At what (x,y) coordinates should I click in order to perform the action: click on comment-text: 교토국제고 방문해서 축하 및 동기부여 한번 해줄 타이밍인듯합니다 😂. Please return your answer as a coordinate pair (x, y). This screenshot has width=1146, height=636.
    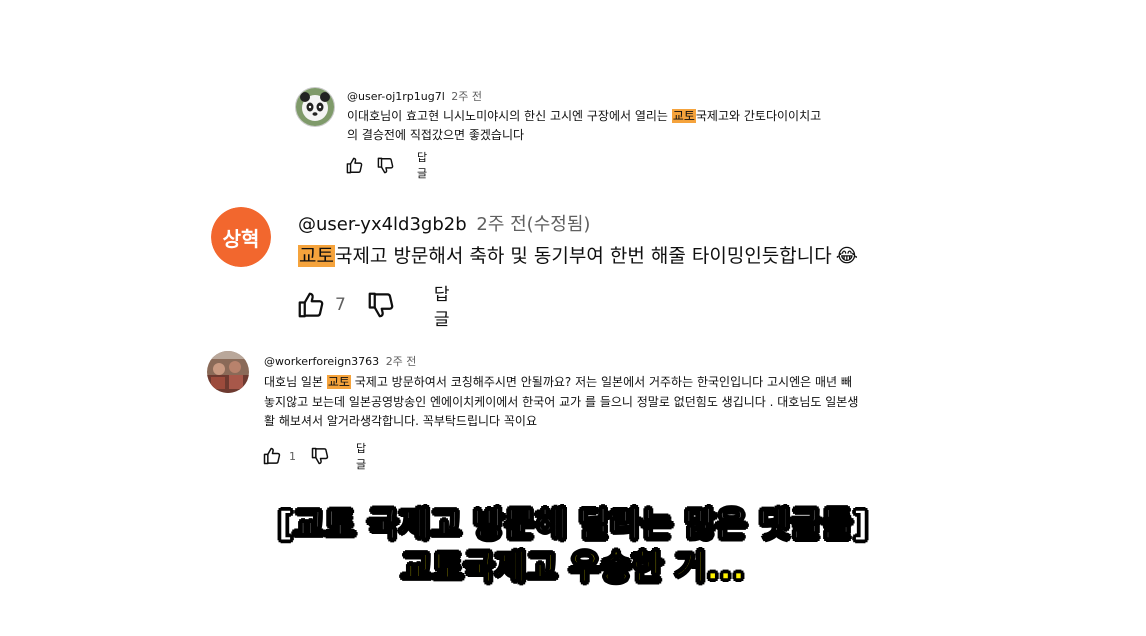
    Looking at the image, I should click on (578, 256).